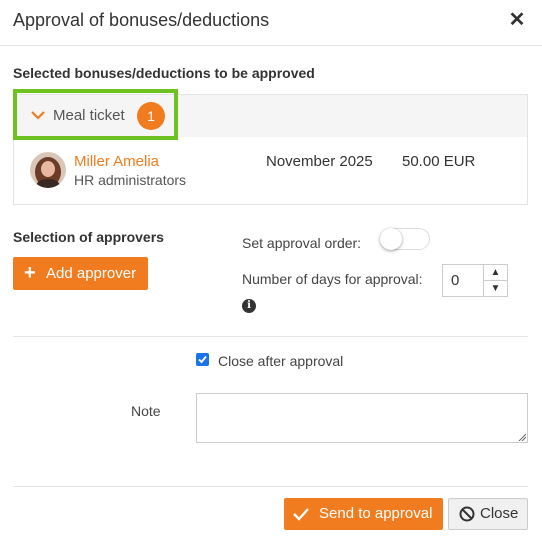 This screenshot has width=542, height=544. I want to click on info-icon: i, so click(249, 306).